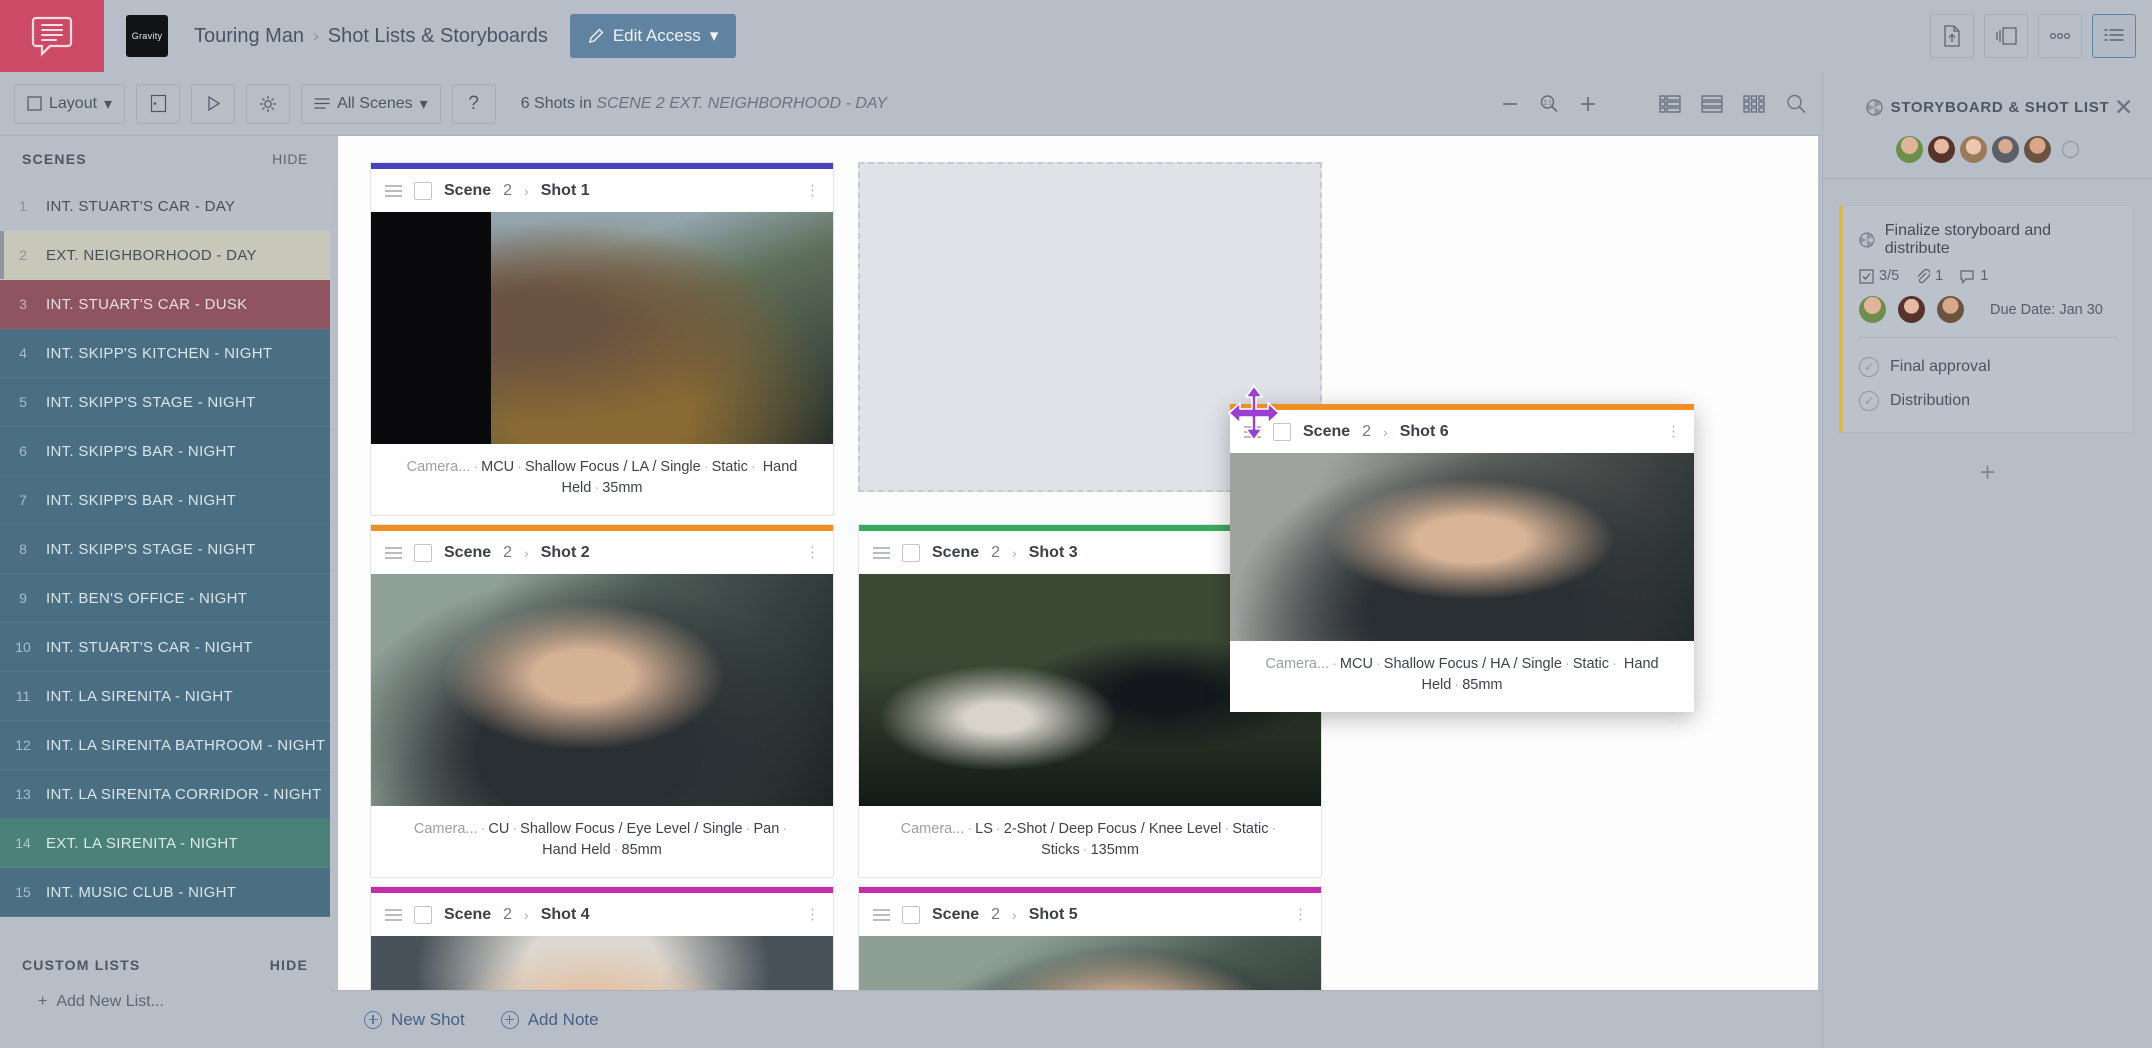 Image resolution: width=2152 pixels, height=1048 pixels. I want to click on add-task-button: +, so click(1987, 472).